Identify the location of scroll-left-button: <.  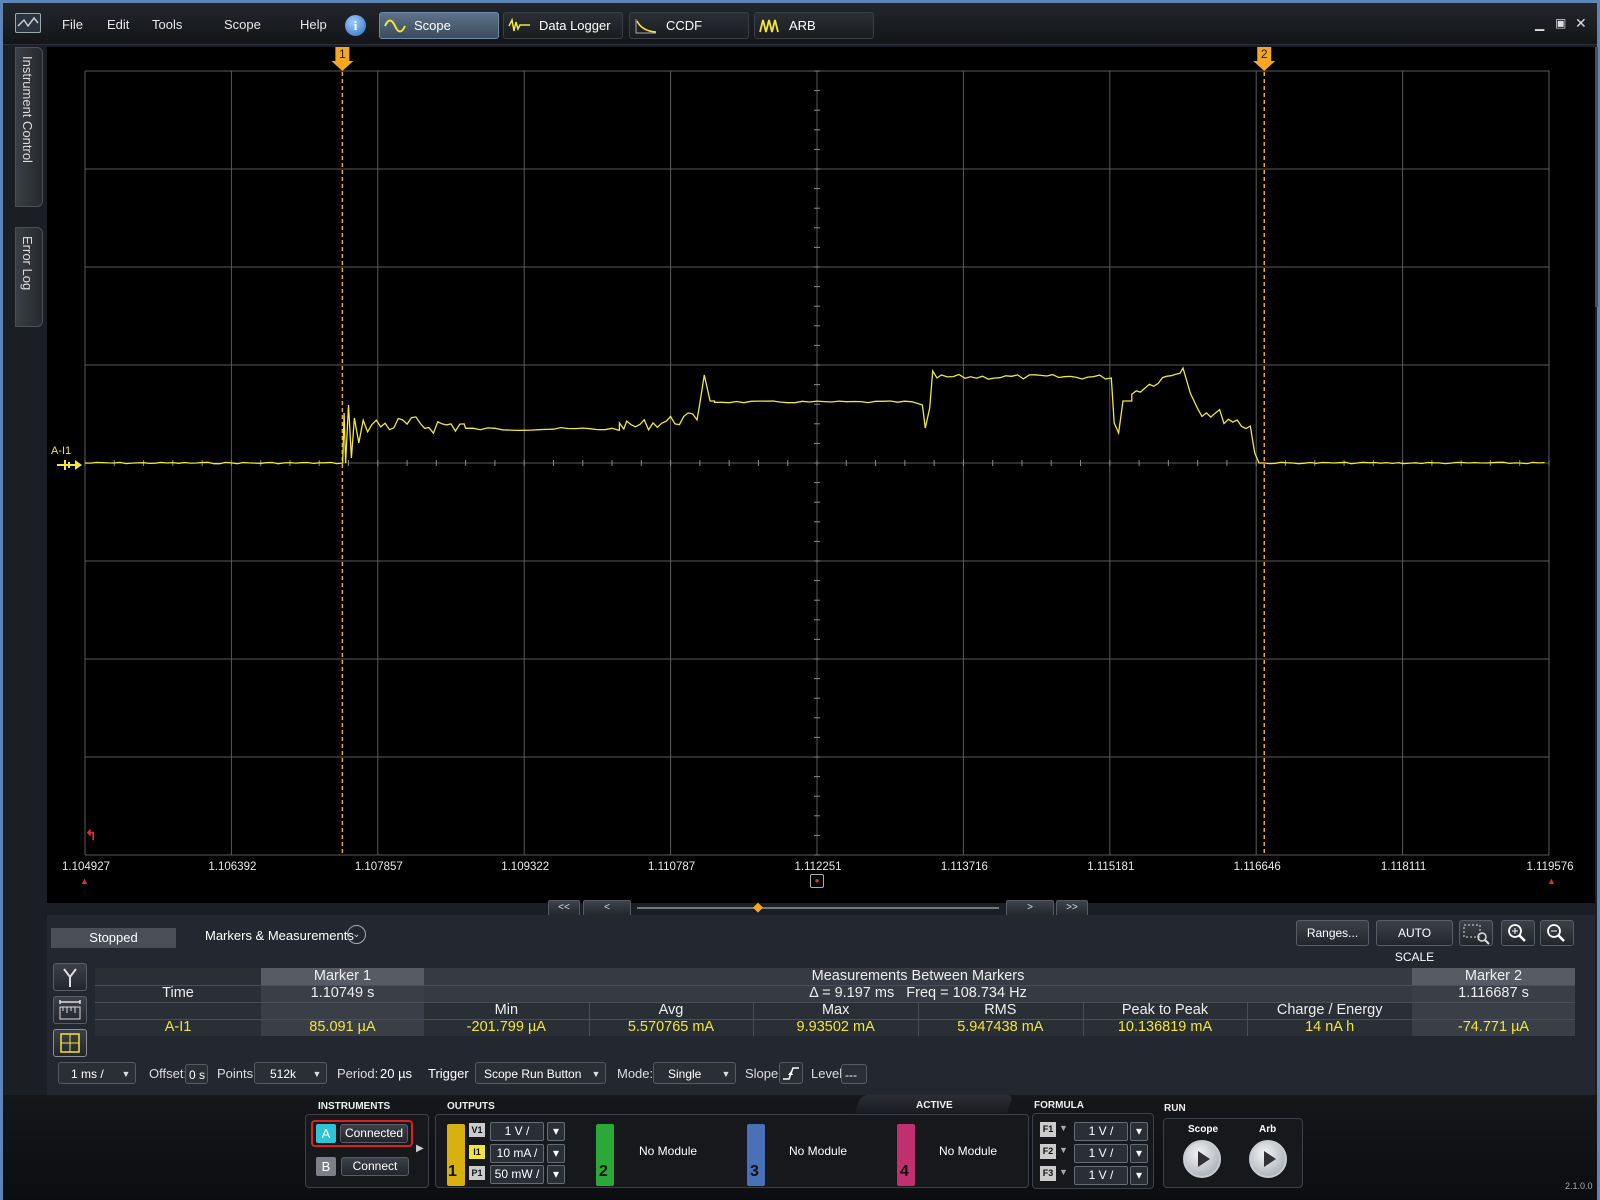
(607, 908).